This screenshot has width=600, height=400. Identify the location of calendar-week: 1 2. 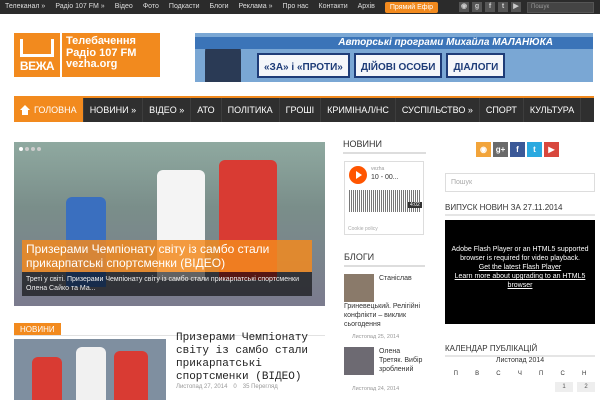
(520, 387).